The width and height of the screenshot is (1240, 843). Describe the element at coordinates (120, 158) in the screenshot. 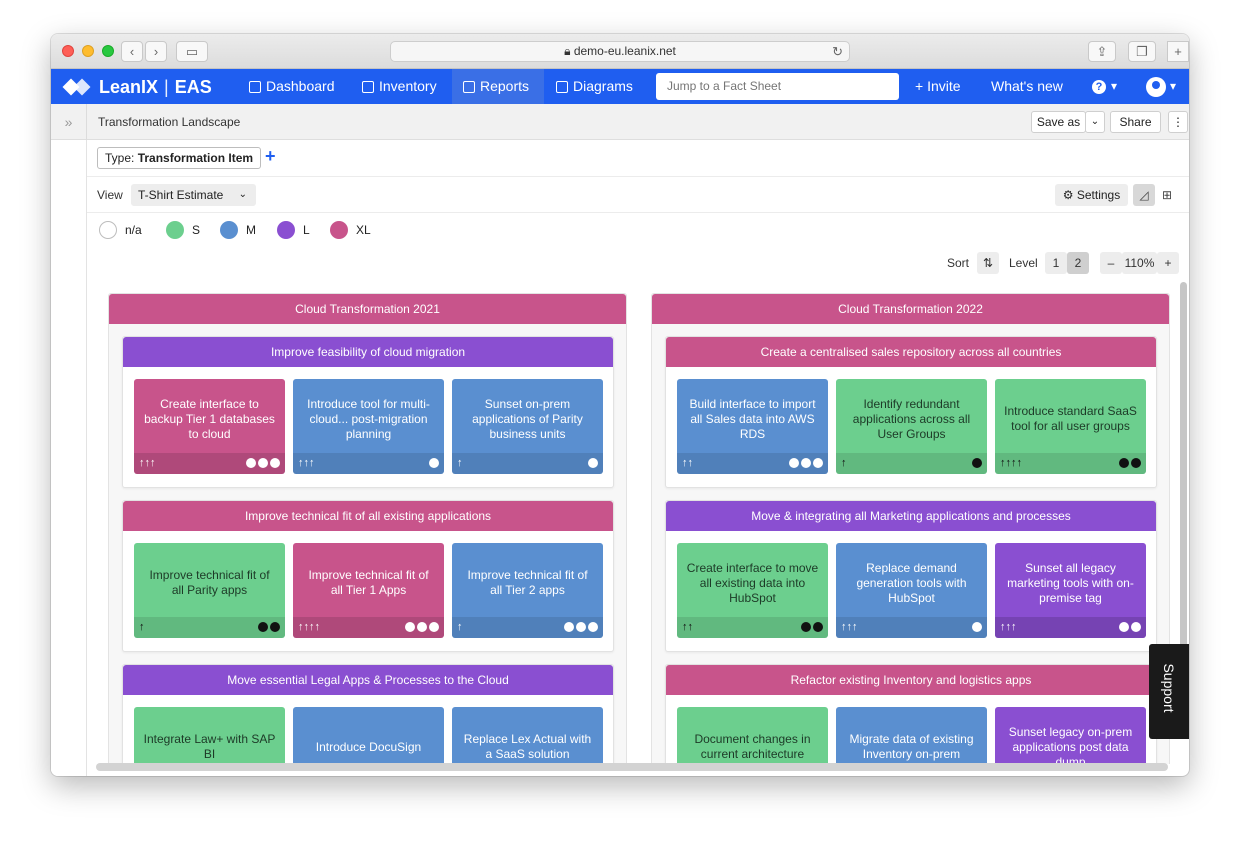

I see `type-filter-label: Type:` at that location.